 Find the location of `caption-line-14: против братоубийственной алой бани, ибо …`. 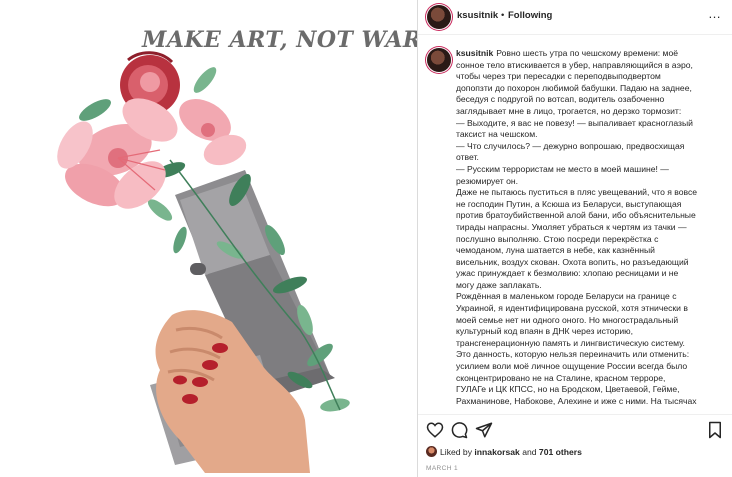

caption-line-14: против братоубийственной алой бани, ибо … is located at coordinates (576, 215).